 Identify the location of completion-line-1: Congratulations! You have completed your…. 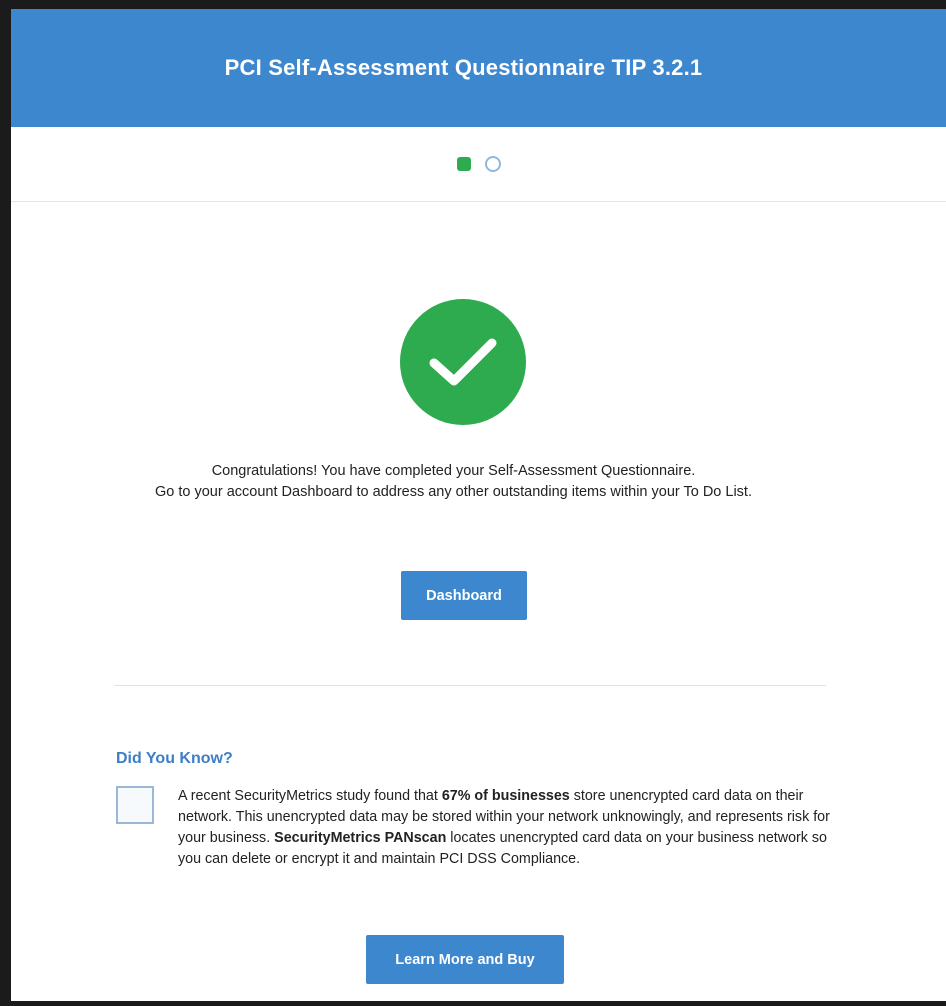
(453, 471).